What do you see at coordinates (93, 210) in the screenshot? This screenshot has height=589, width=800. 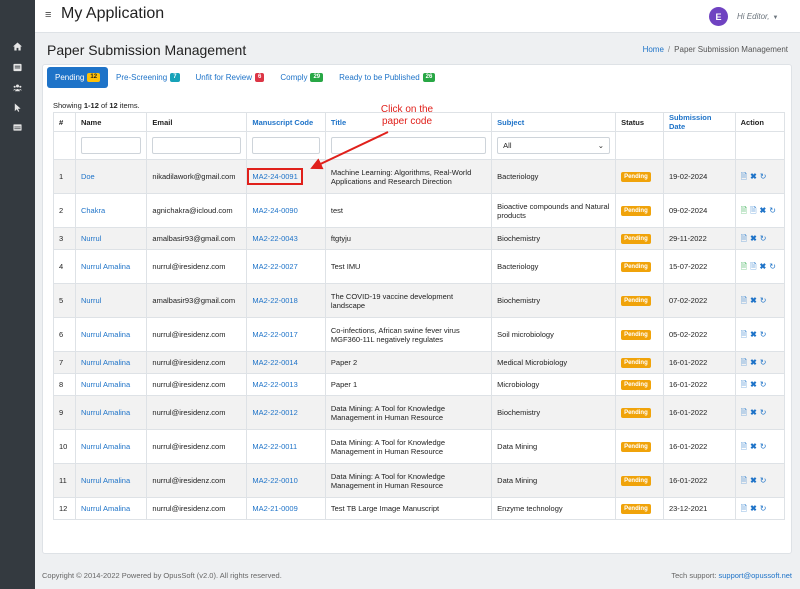 I see `author-link: Chakra` at bounding box center [93, 210].